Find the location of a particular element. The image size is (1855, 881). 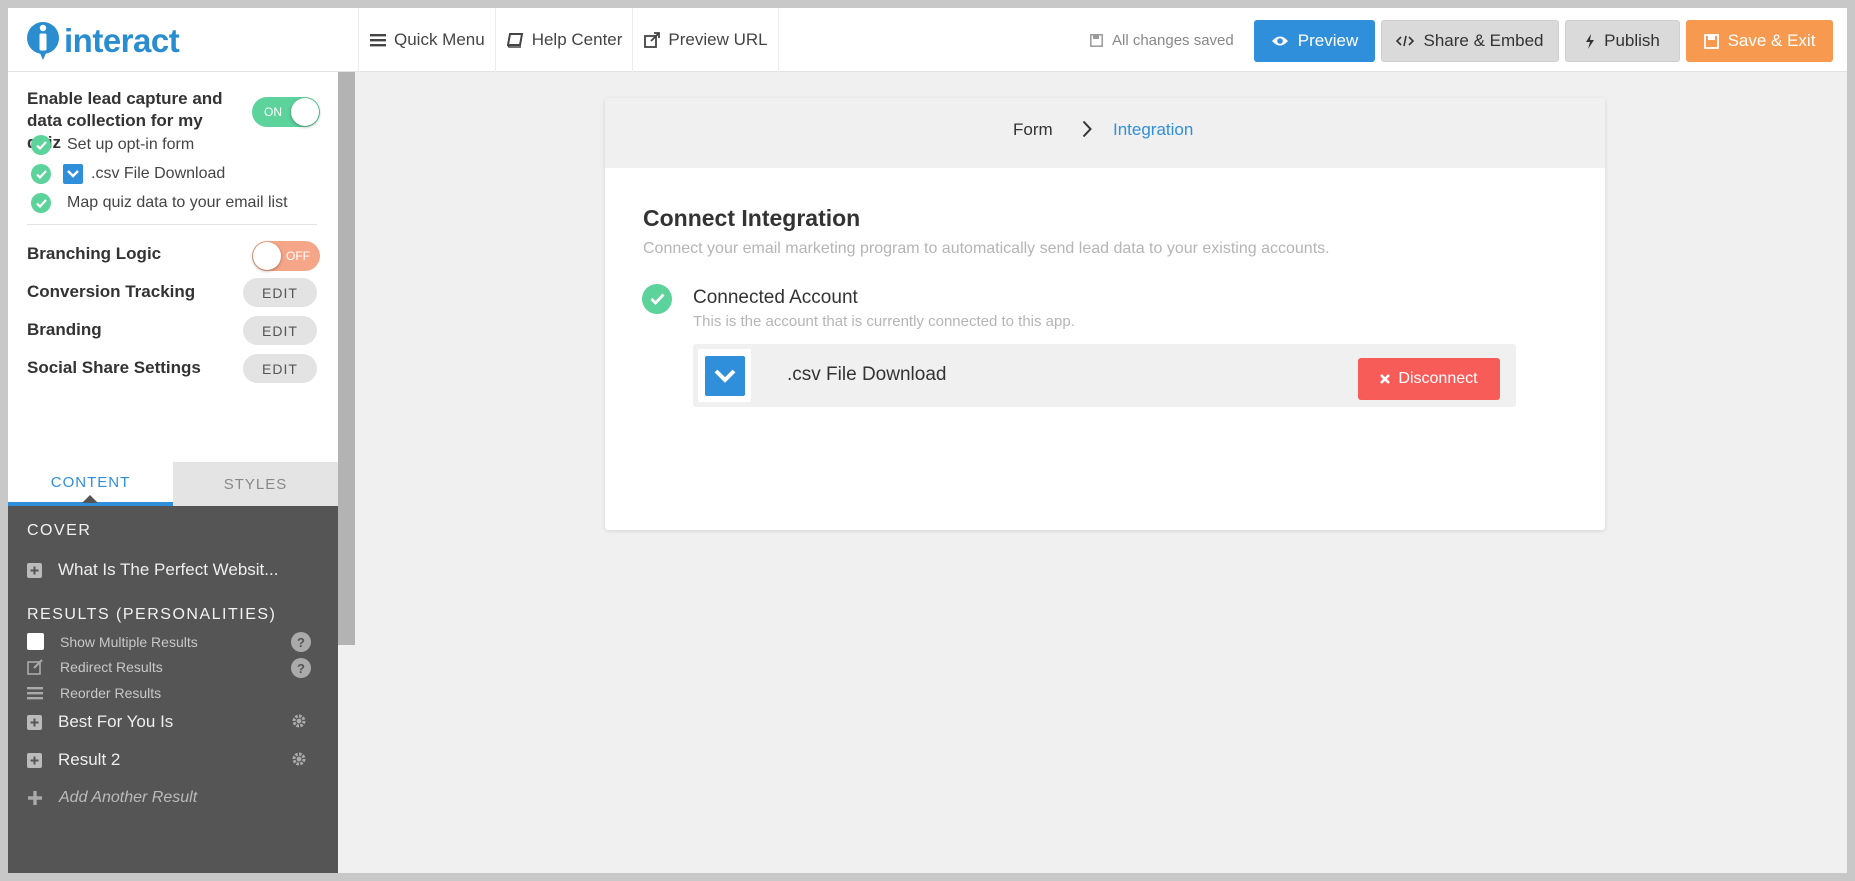

nav-quick-menu-label: Quick Menu is located at coordinates (439, 39).